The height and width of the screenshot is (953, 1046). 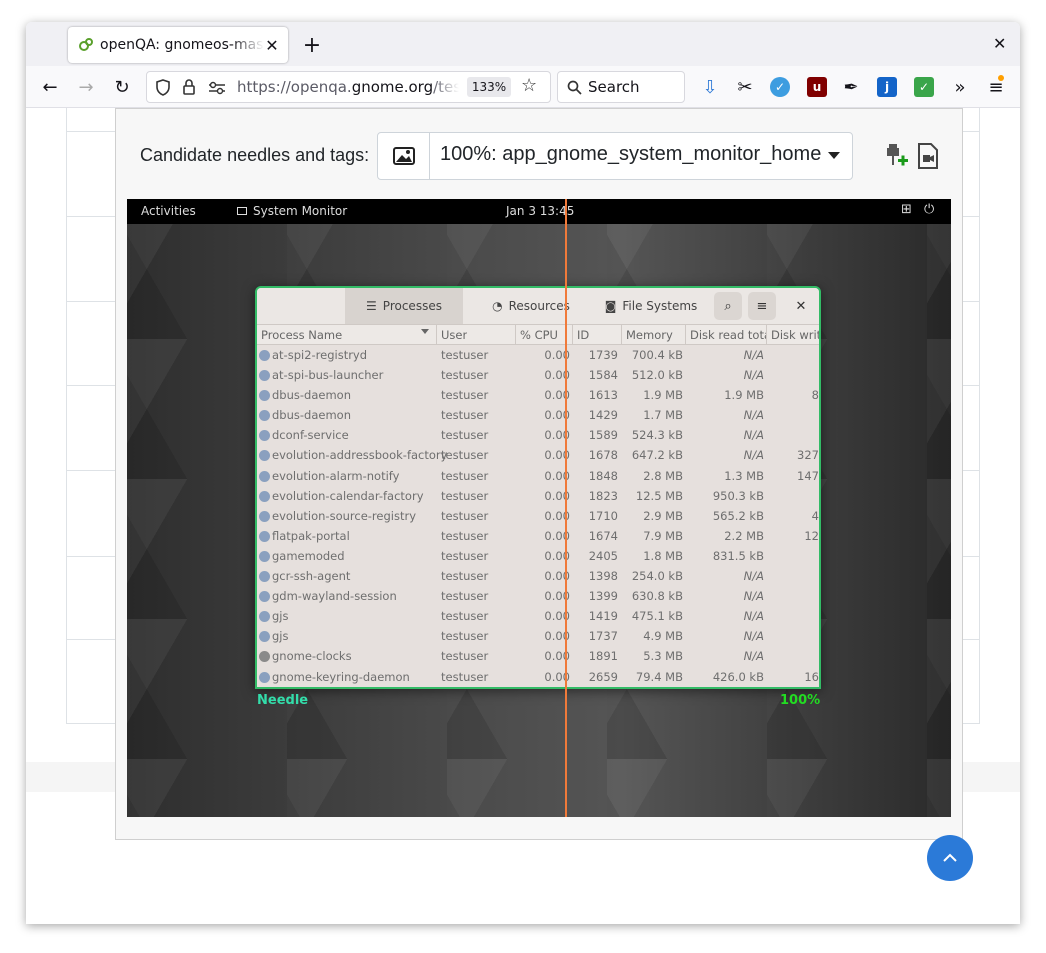 I want to click on window-close-icon: ✕, so click(x=999, y=43).